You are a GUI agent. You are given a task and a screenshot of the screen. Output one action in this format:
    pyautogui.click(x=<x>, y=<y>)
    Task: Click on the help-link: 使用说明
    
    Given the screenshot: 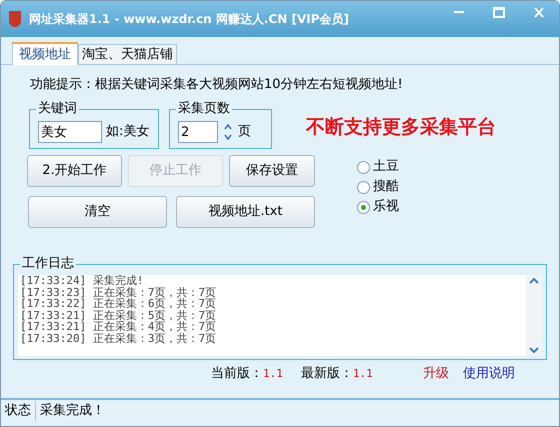 What is the action you would take?
    pyautogui.click(x=488, y=374)
    